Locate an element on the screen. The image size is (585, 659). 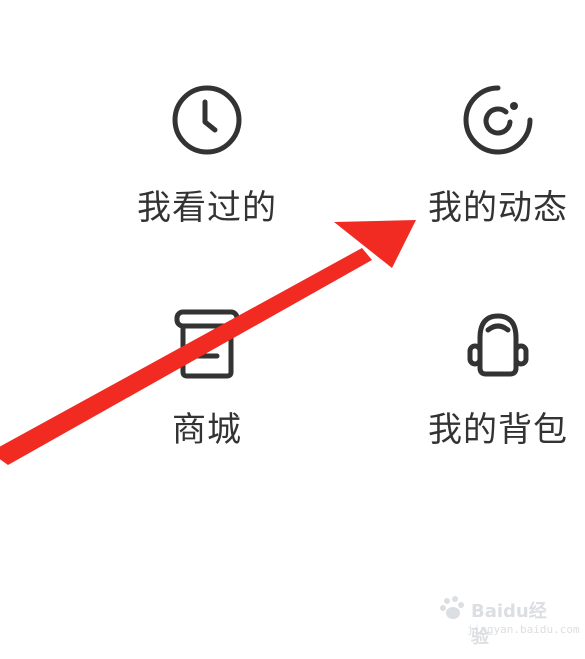
activity-refresh-icon is located at coordinates (498, 120).